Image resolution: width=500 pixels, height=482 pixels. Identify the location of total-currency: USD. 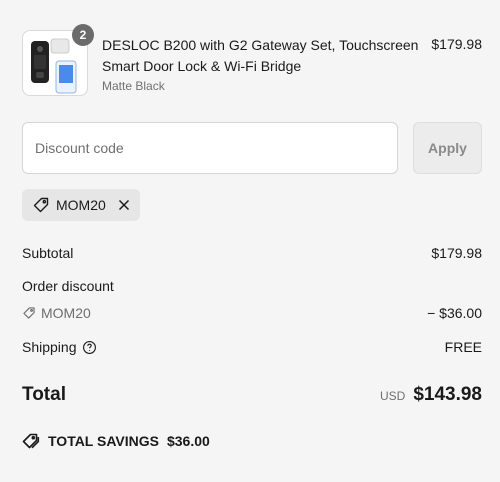
(392, 396).